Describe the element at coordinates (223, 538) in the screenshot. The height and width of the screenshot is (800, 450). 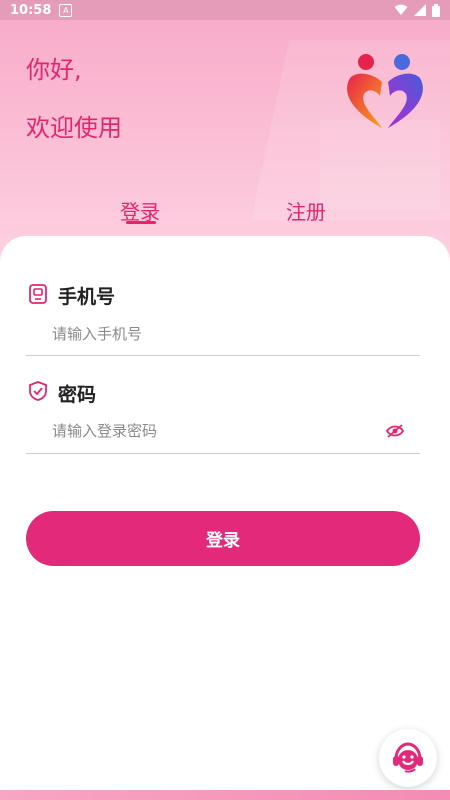
I see `login-button: 登录` at that location.